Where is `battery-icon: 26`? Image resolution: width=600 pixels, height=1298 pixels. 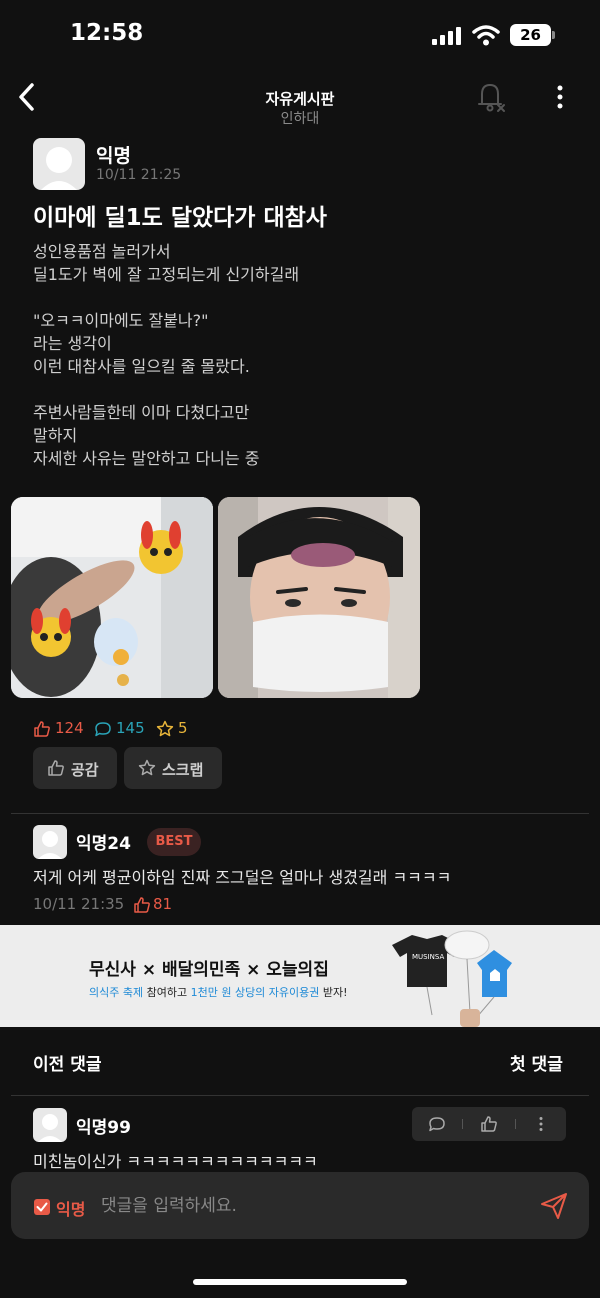
battery-icon: 26 is located at coordinates (533, 35).